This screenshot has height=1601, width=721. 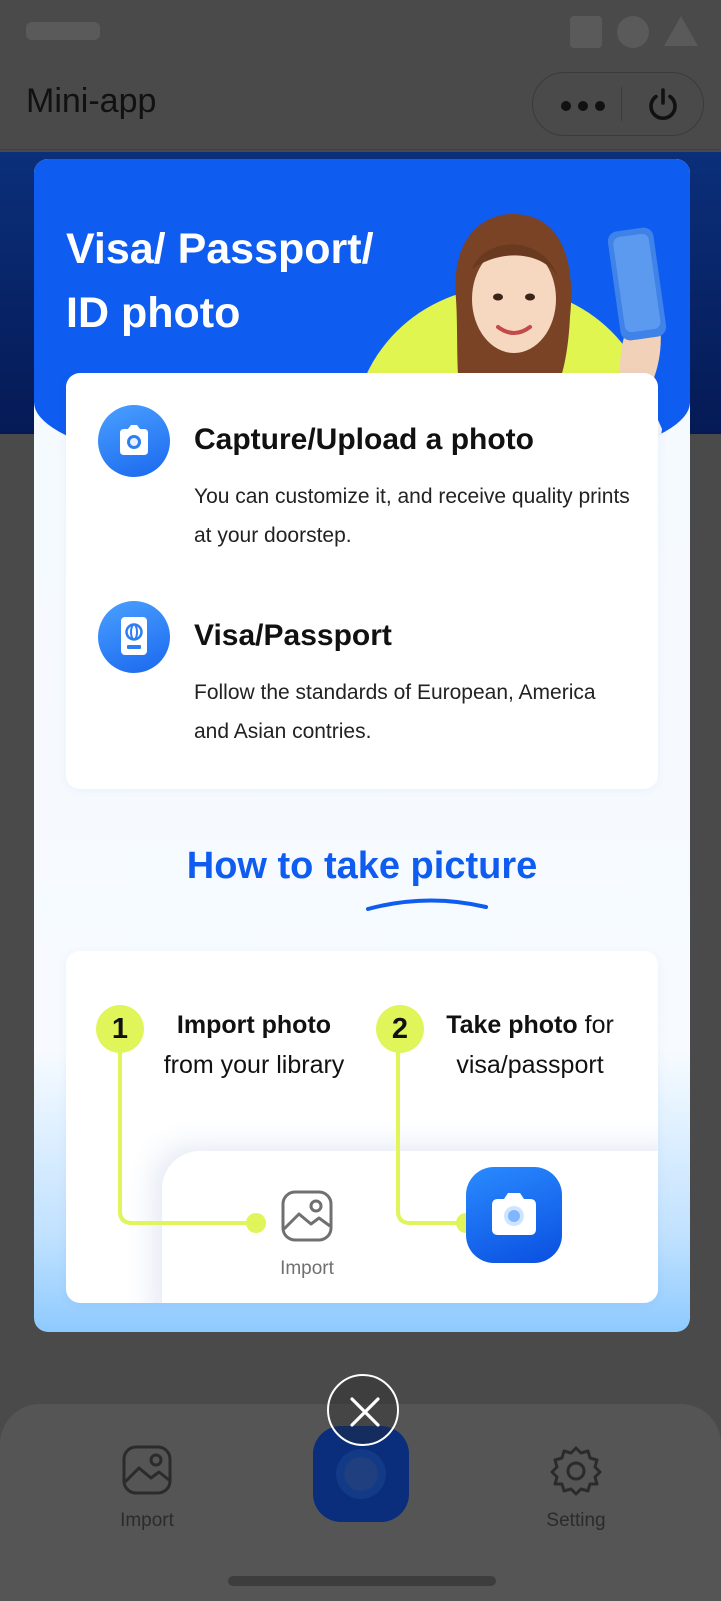 What do you see at coordinates (583, 106) in the screenshot?
I see `more-icon` at bounding box center [583, 106].